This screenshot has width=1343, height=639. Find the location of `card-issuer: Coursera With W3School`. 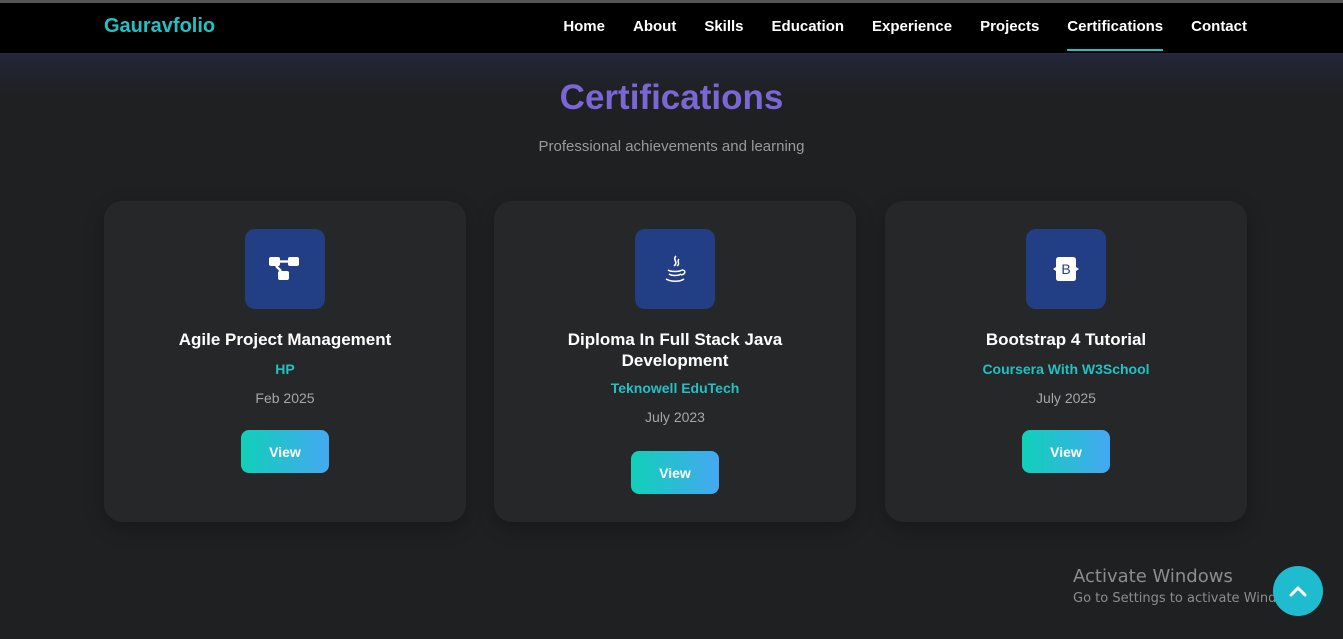

card-issuer: Coursera With W3School is located at coordinates (1066, 369).